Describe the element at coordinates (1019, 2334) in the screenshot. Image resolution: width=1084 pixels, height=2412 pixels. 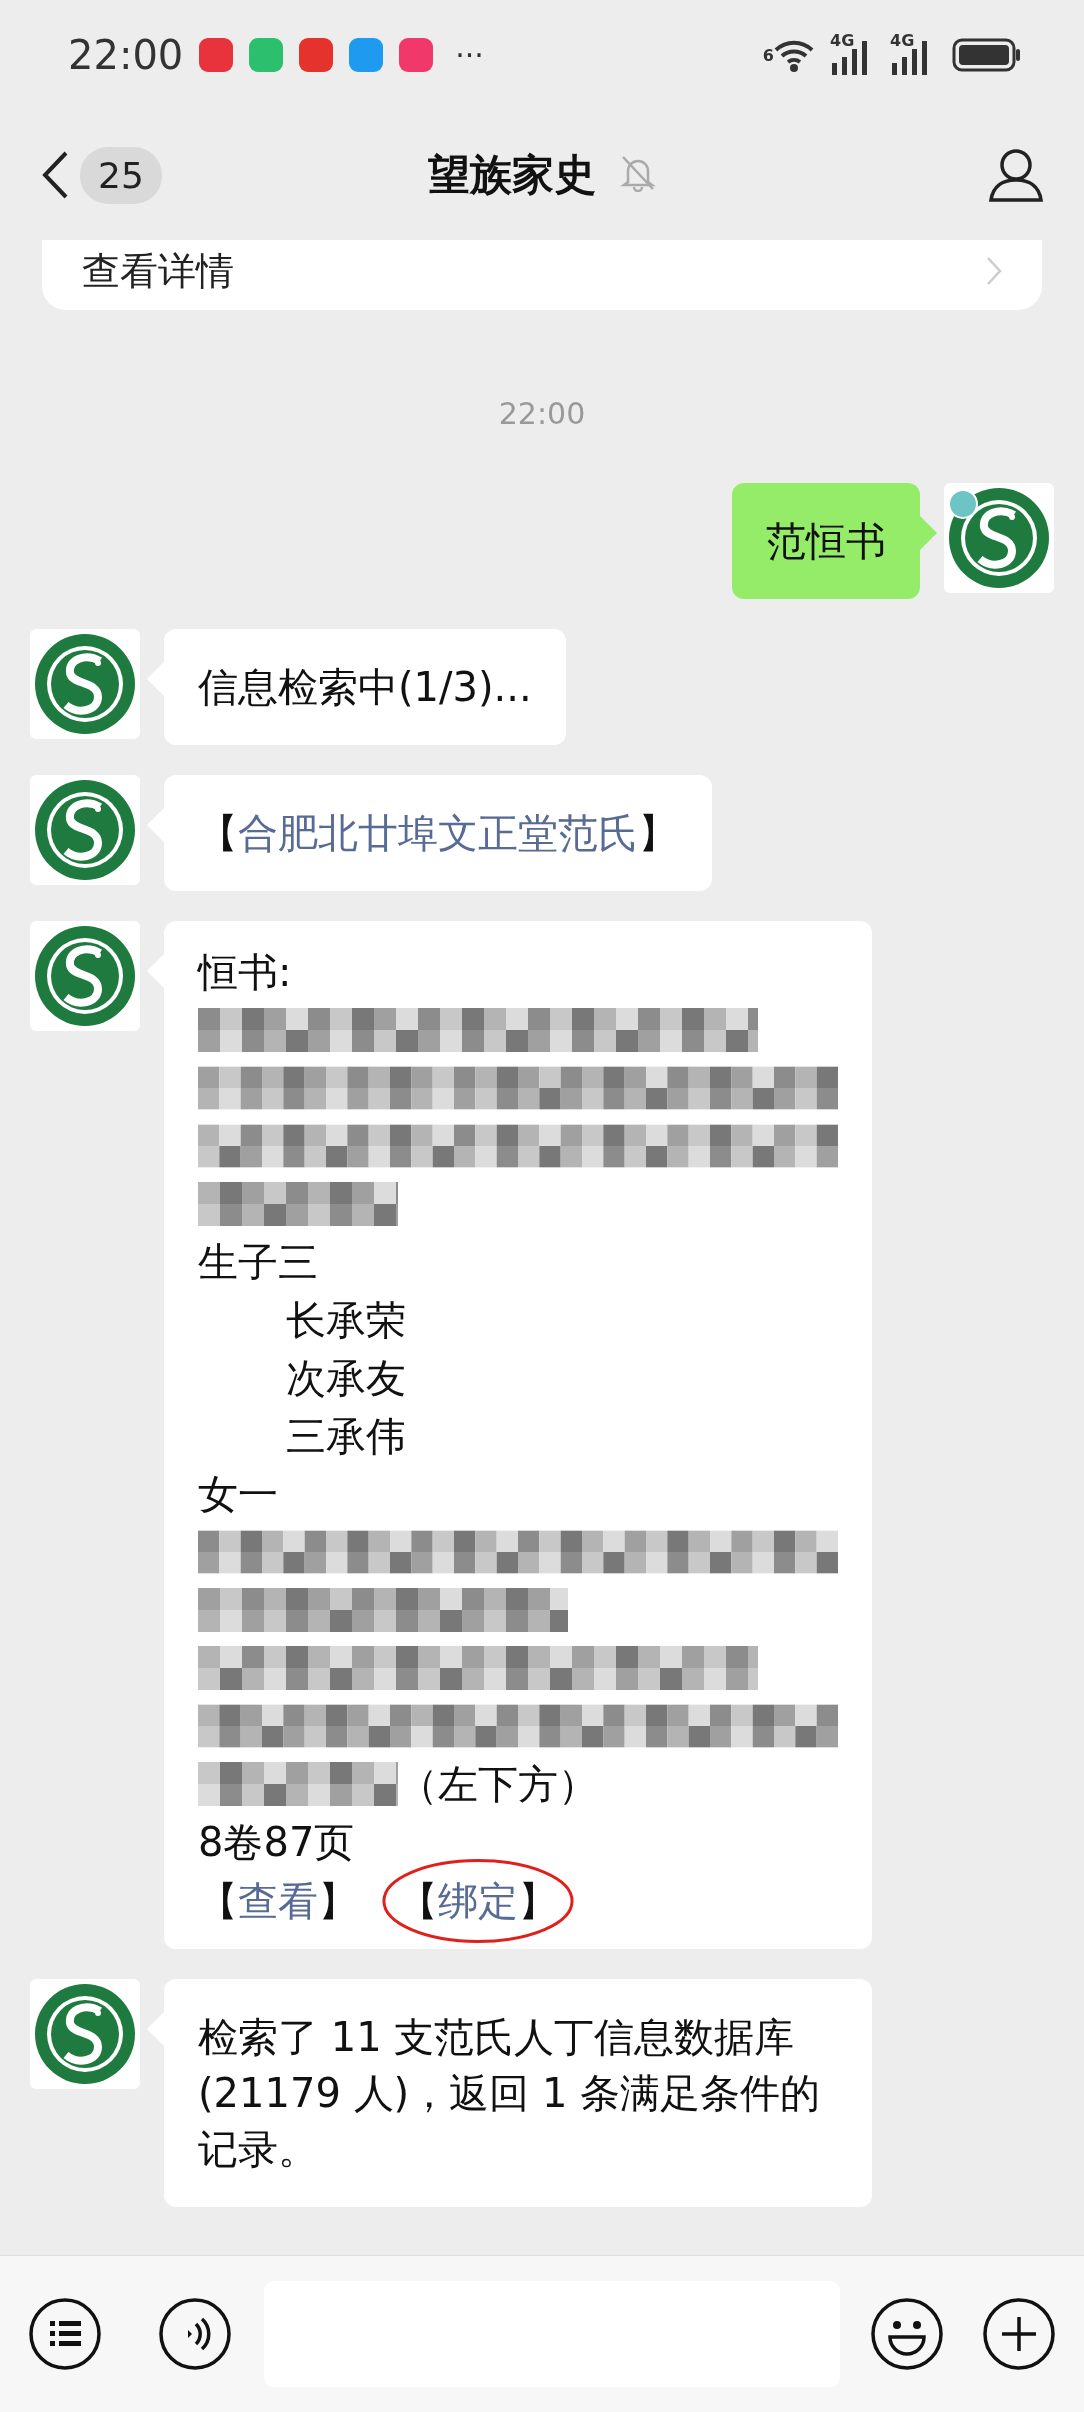
I see `add-icon` at that location.